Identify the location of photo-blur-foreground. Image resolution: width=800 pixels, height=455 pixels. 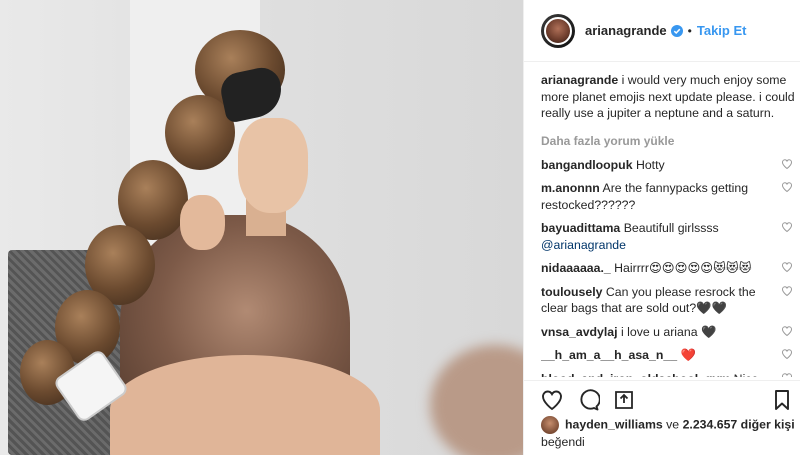
(476, 400).